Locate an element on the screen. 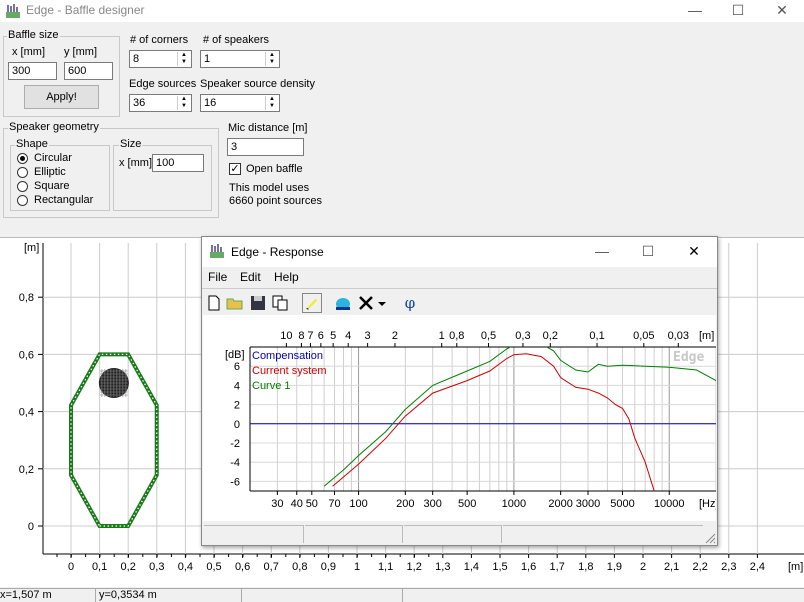 The image size is (804, 602). edge-sources-spinbox: 36 ▲ ▼ is located at coordinates (160, 103).